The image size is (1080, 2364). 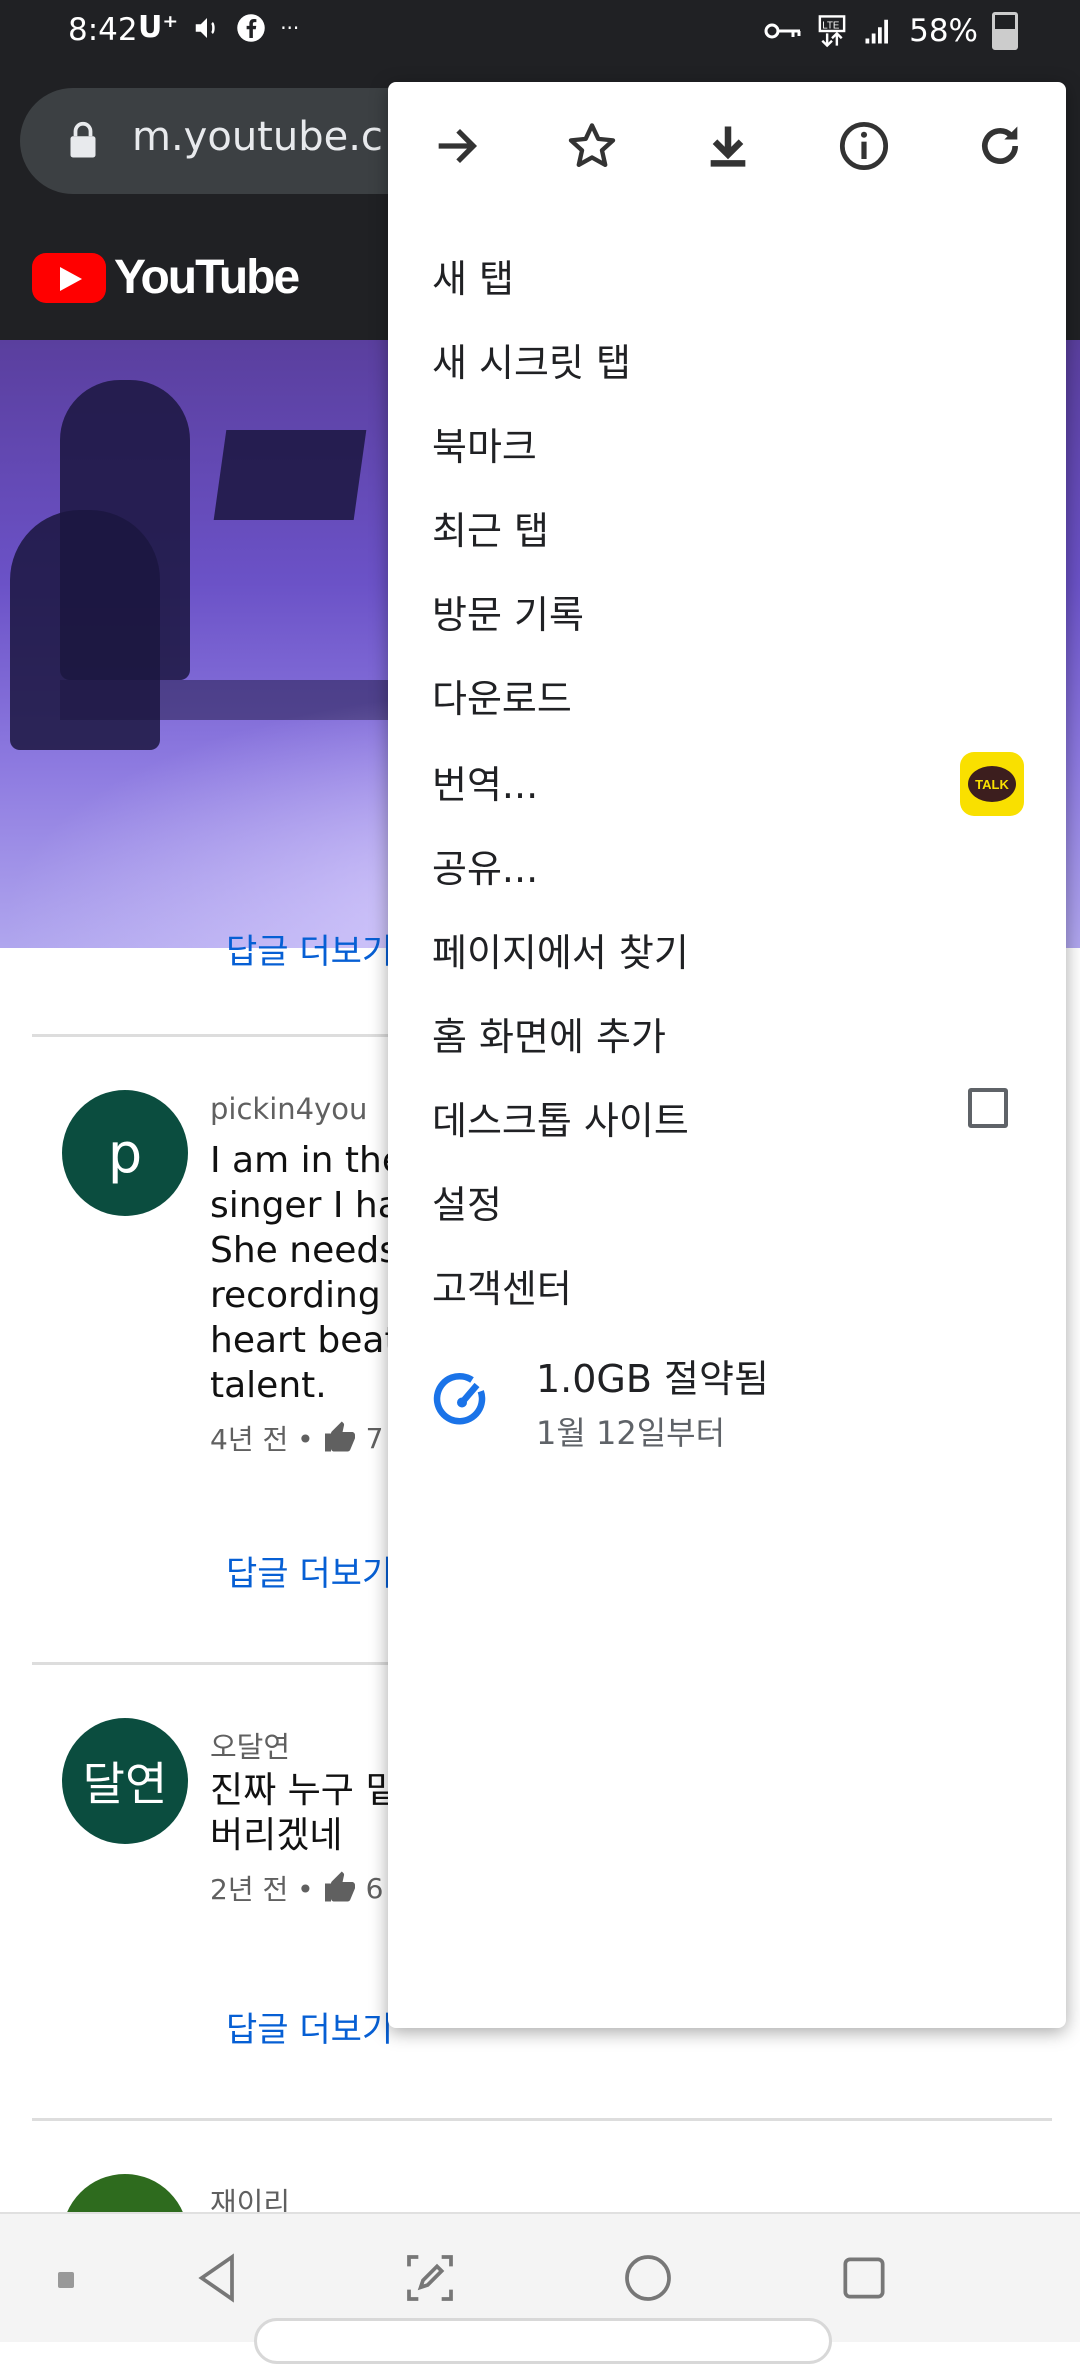 I want to click on menu-item-bookmarks: 북마크, so click(x=732, y=443).